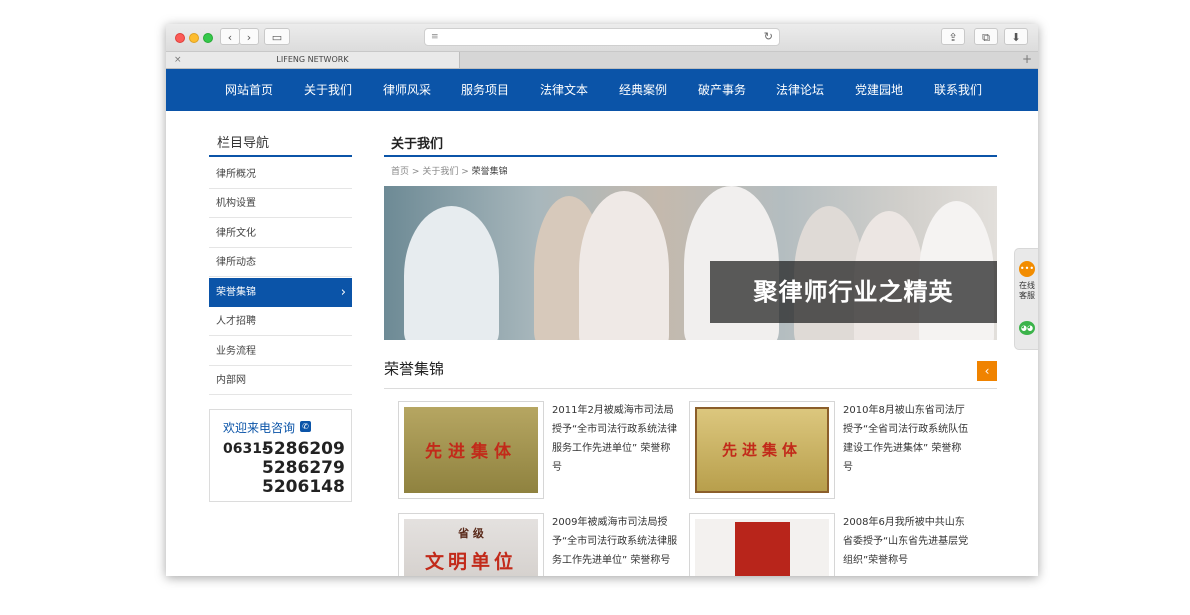 This screenshot has height=615, width=1190. I want to click on sidebar-item-label: 荣誉集锦, so click(236, 292).